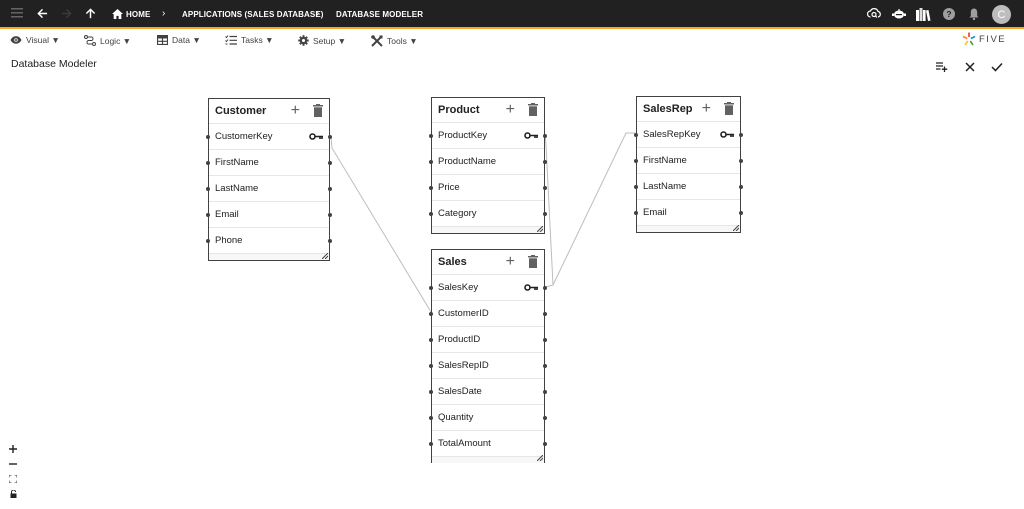 This screenshot has height=509, width=1024. I want to click on avatar: C, so click(1001, 14).